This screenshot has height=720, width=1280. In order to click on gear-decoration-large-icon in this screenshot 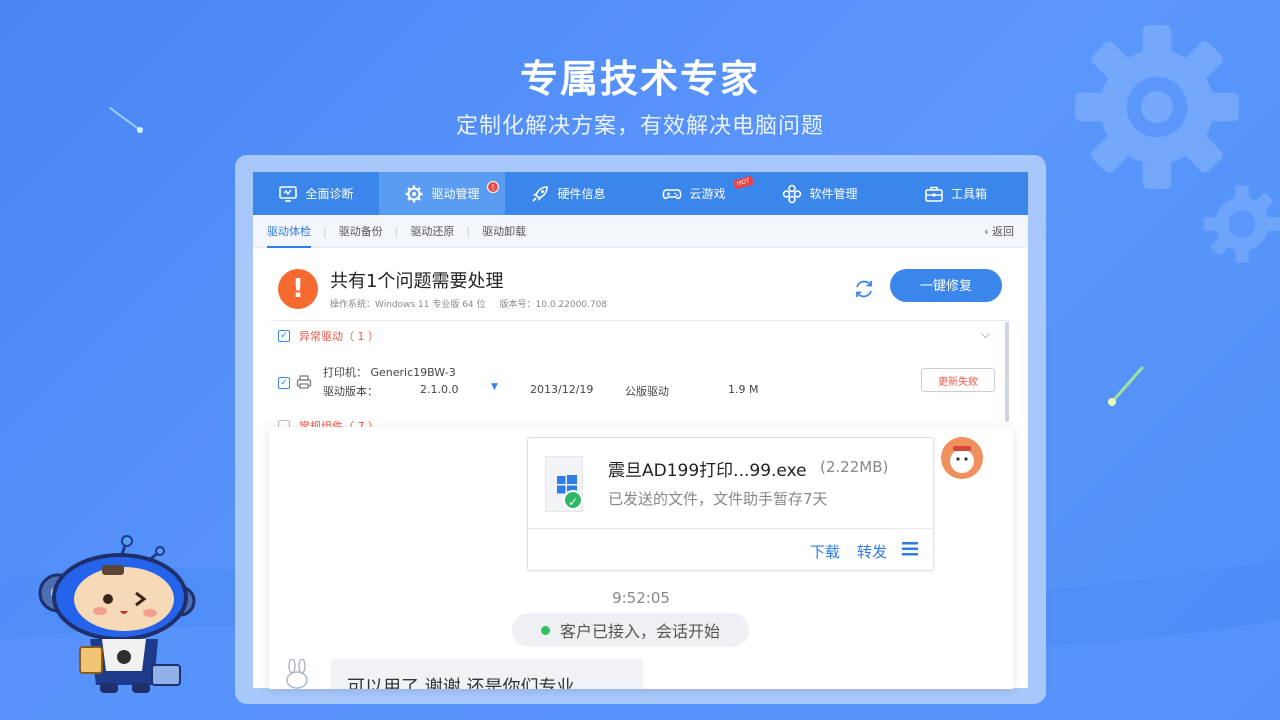, I will do `click(1157, 107)`.